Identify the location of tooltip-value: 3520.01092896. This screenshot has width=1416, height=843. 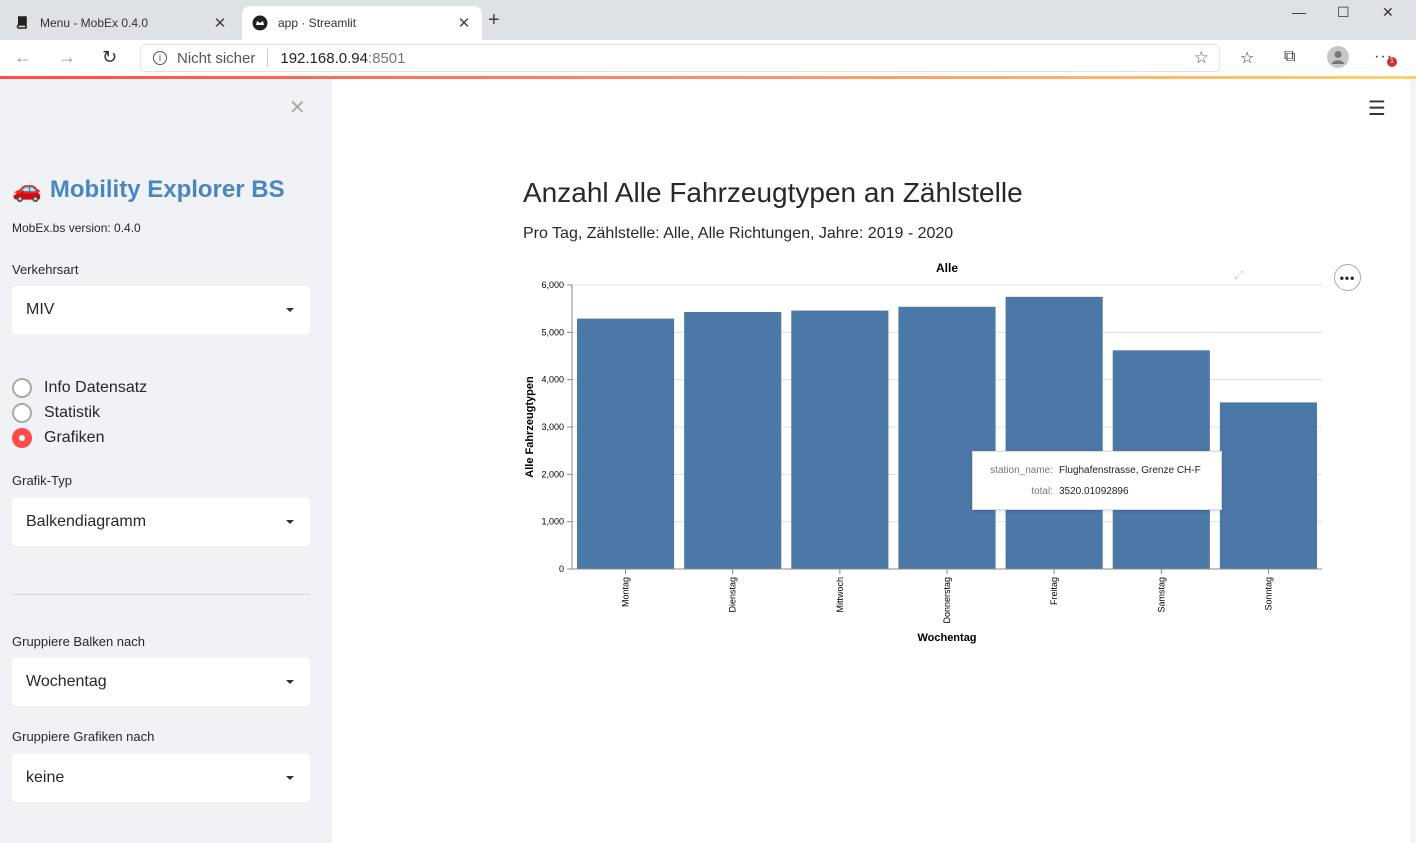
(1094, 491).